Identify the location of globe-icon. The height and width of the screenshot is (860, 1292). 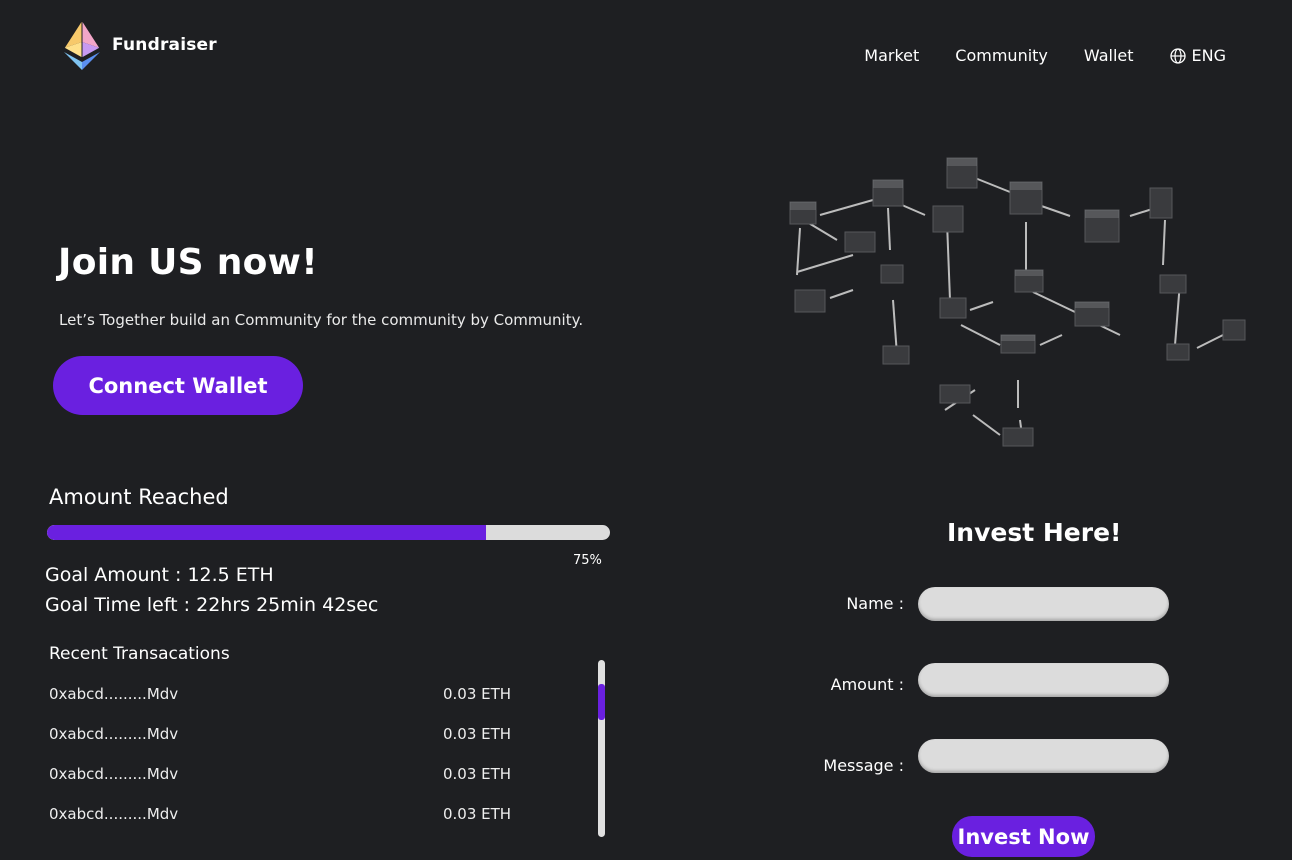
(1177, 55).